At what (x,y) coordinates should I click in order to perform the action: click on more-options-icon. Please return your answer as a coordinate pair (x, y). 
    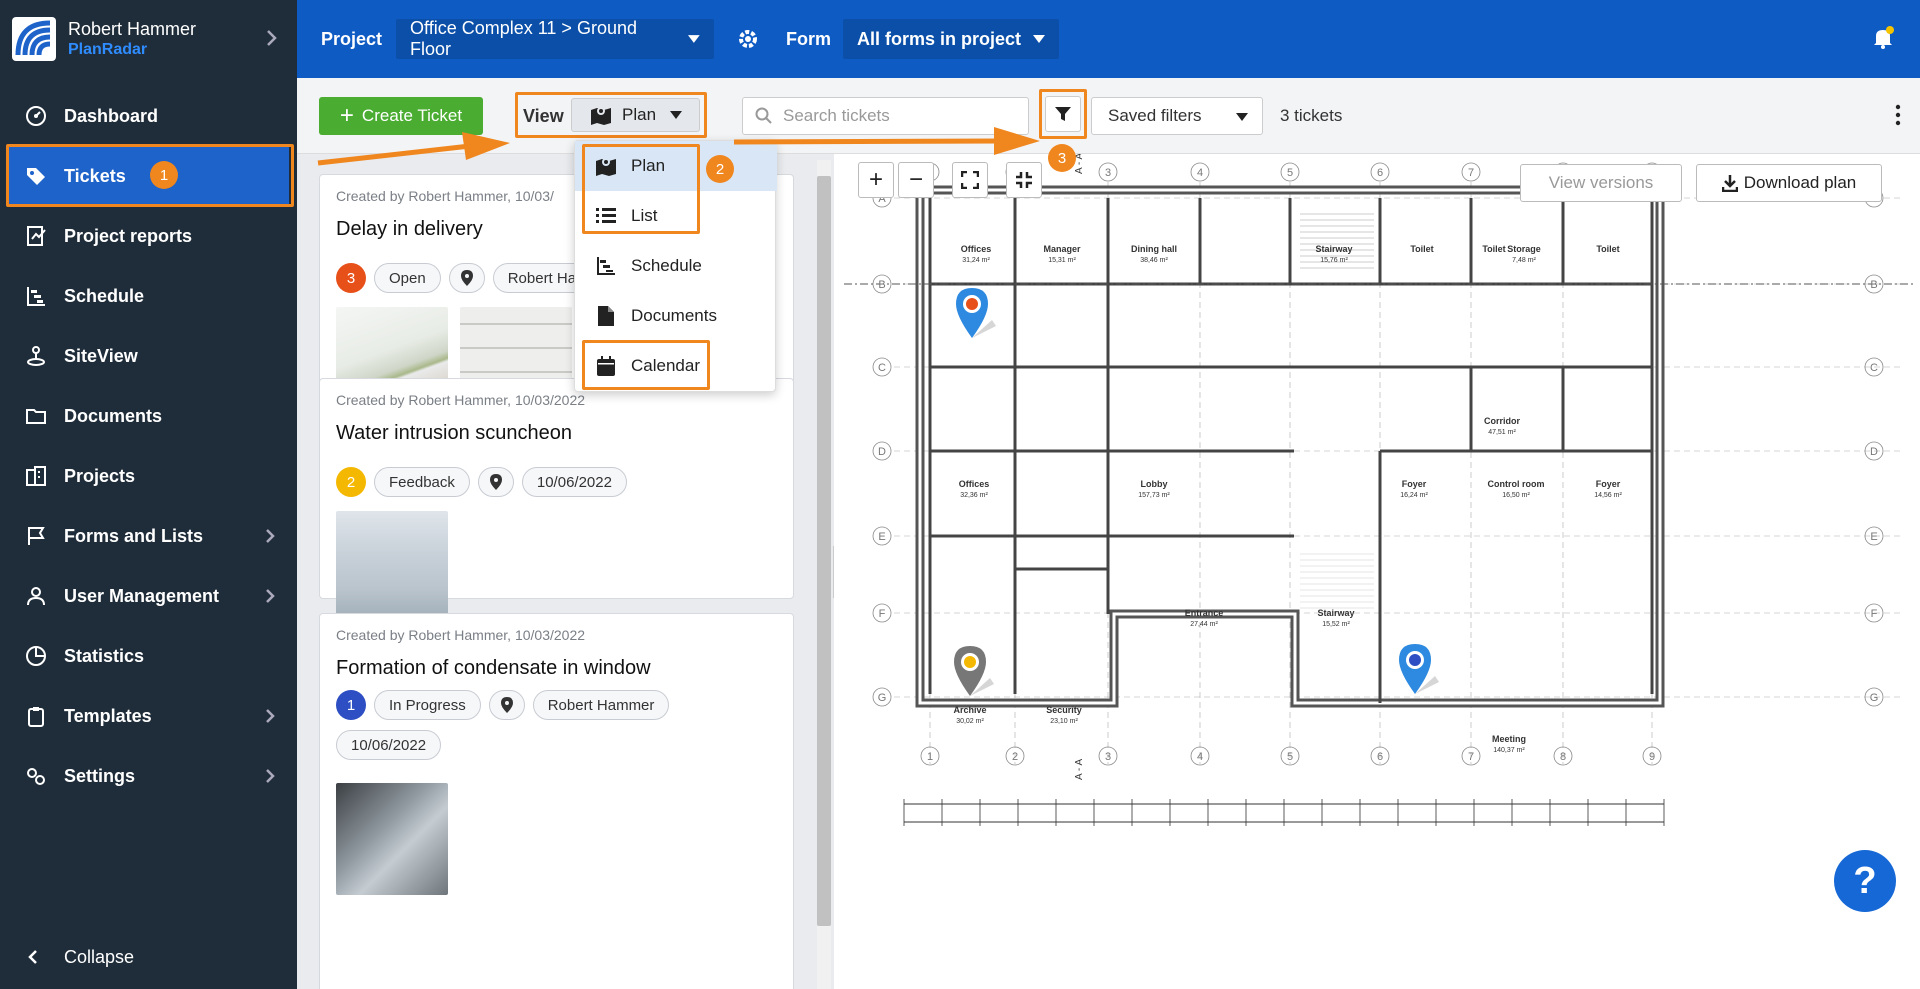
    Looking at the image, I should click on (1898, 115).